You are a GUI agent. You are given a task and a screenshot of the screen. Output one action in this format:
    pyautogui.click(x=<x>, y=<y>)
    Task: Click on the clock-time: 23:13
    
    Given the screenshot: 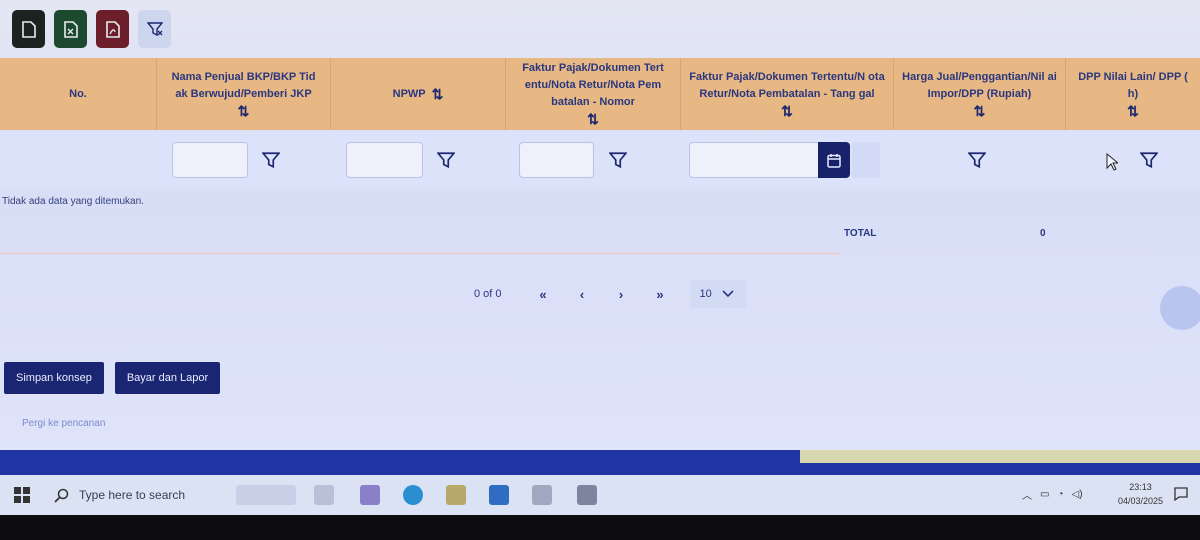 What is the action you would take?
    pyautogui.click(x=1140, y=487)
    